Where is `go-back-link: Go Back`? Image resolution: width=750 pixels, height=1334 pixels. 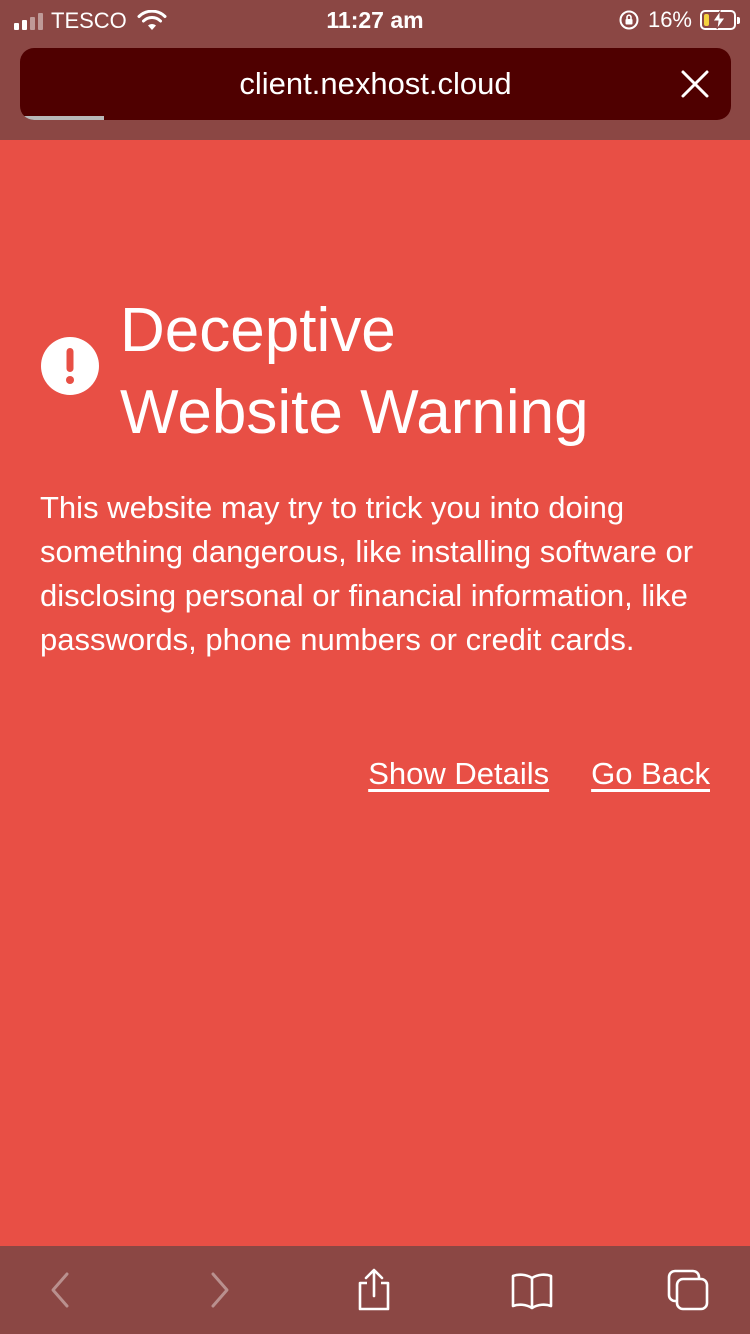 go-back-link: Go Back is located at coordinates (650, 774).